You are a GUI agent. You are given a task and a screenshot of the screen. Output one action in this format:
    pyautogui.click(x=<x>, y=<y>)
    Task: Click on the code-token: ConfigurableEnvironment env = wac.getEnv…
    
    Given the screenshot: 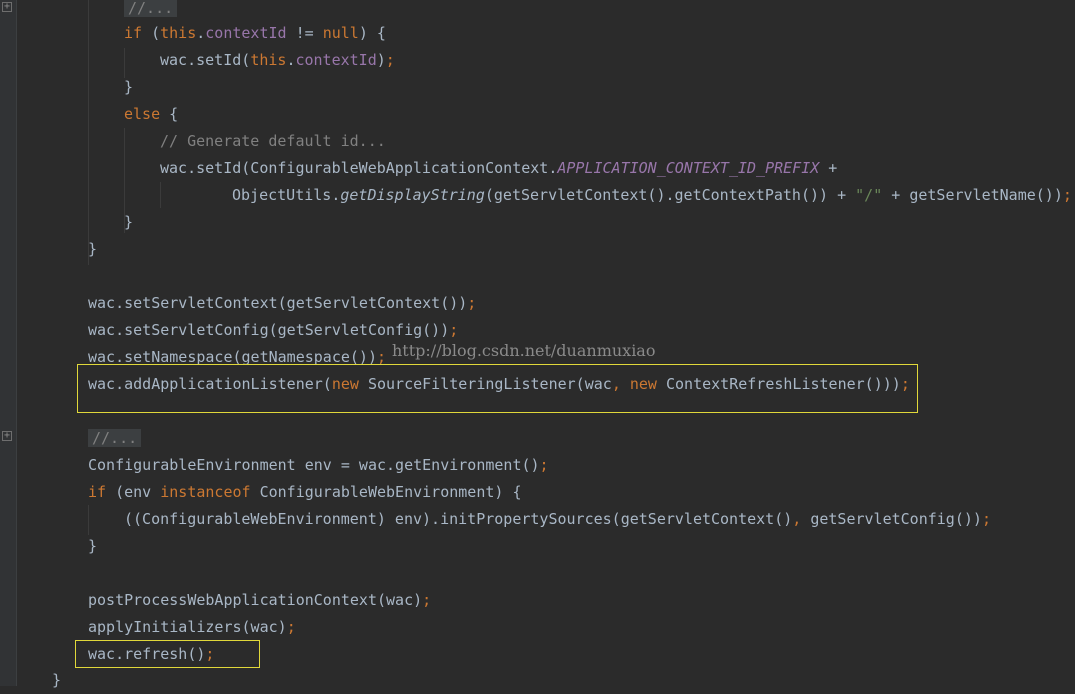 What is the action you would take?
    pyautogui.click(x=314, y=465)
    